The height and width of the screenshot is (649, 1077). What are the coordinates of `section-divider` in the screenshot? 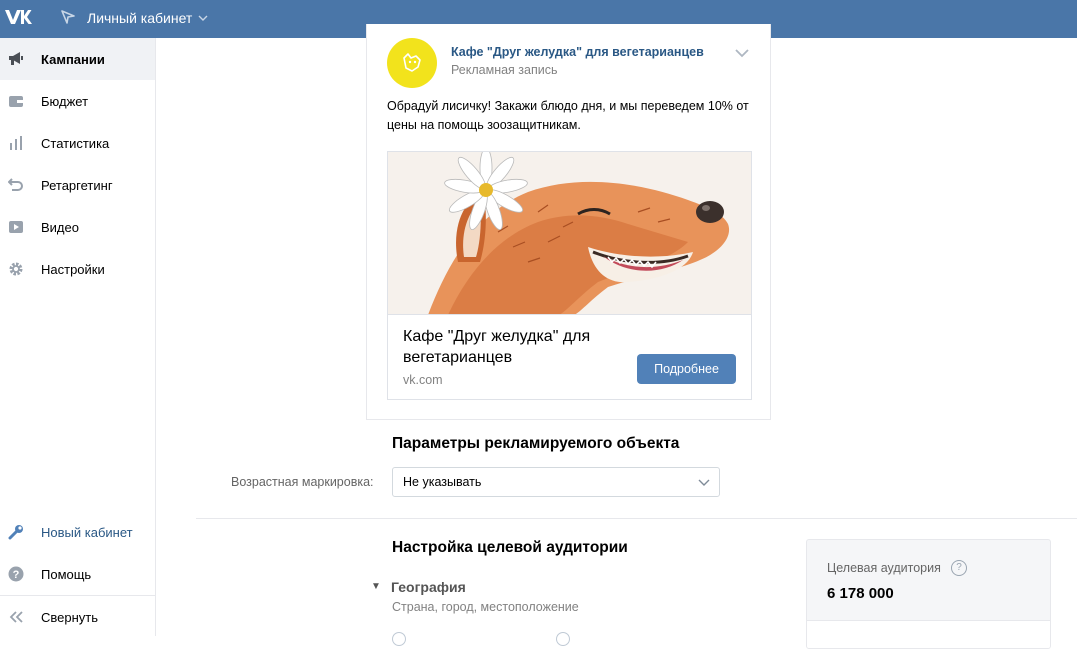 It's located at (636, 518).